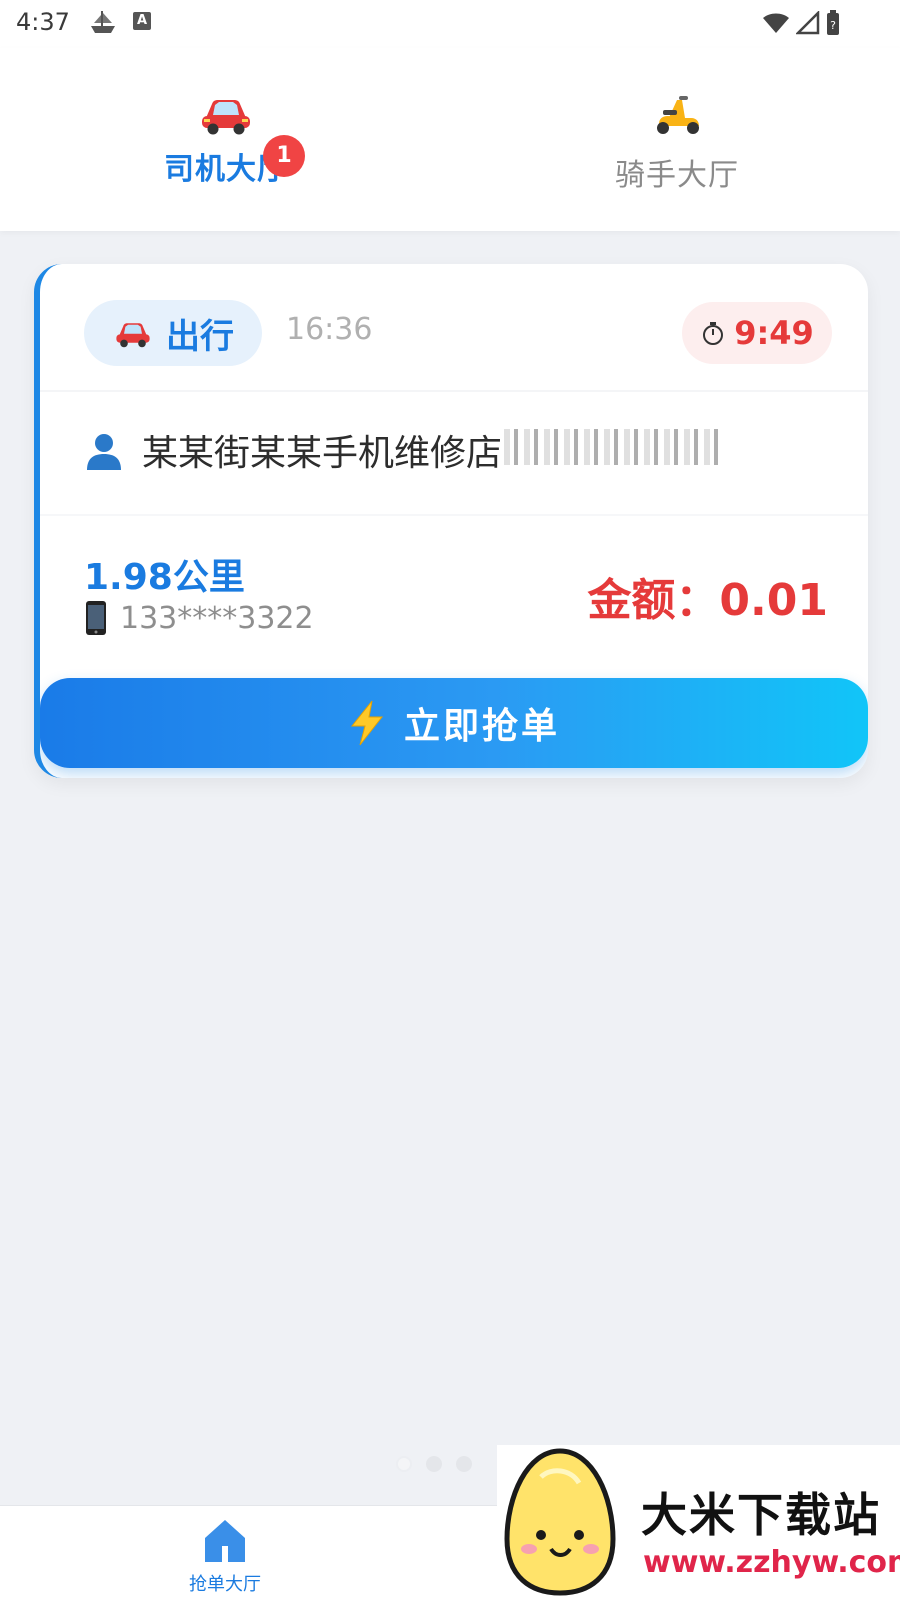 The width and height of the screenshot is (900, 1600). I want to click on status-indicators: ?, so click(801, 23).